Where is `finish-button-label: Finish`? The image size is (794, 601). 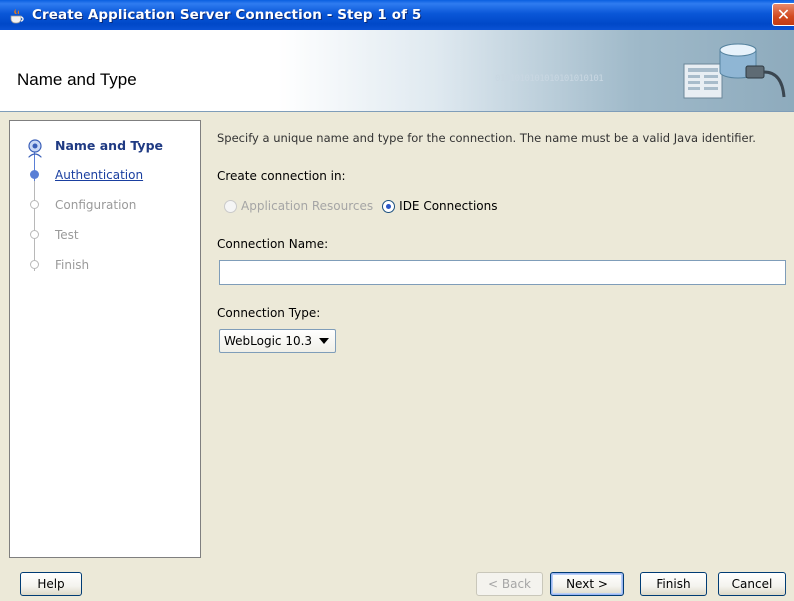
finish-button-label: Finish is located at coordinates (673, 584).